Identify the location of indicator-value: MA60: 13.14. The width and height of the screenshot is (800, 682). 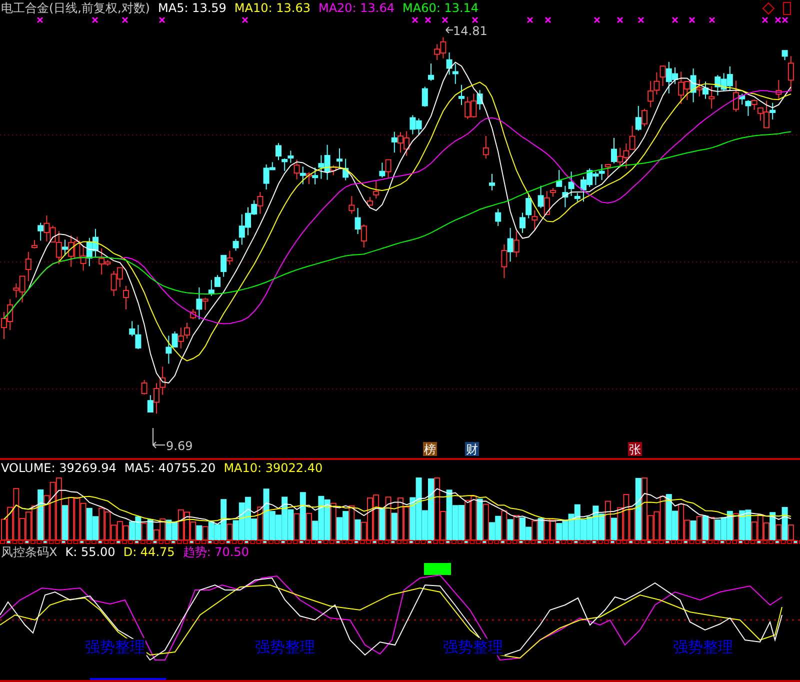
(440, 8).